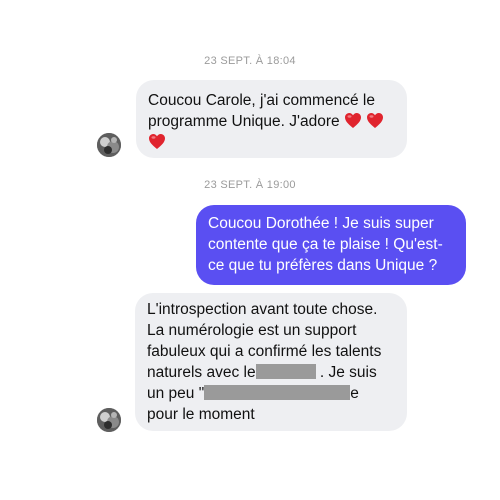 This screenshot has height=500, width=500. What do you see at coordinates (264, 351) in the screenshot?
I see `message-text: fabuleux qui a confirmé les talents` at bounding box center [264, 351].